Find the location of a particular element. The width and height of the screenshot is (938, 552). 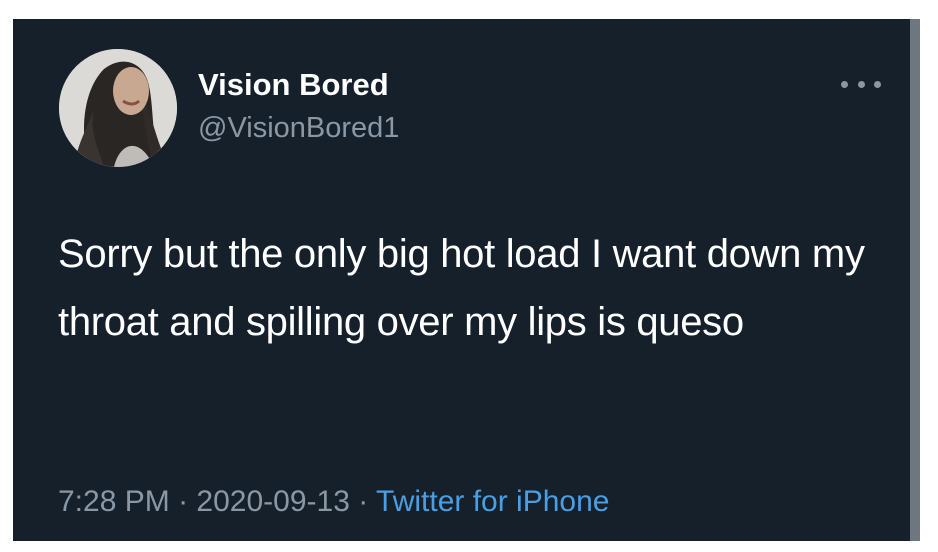

tweet-date: 2020-09-13 is located at coordinates (272, 501).